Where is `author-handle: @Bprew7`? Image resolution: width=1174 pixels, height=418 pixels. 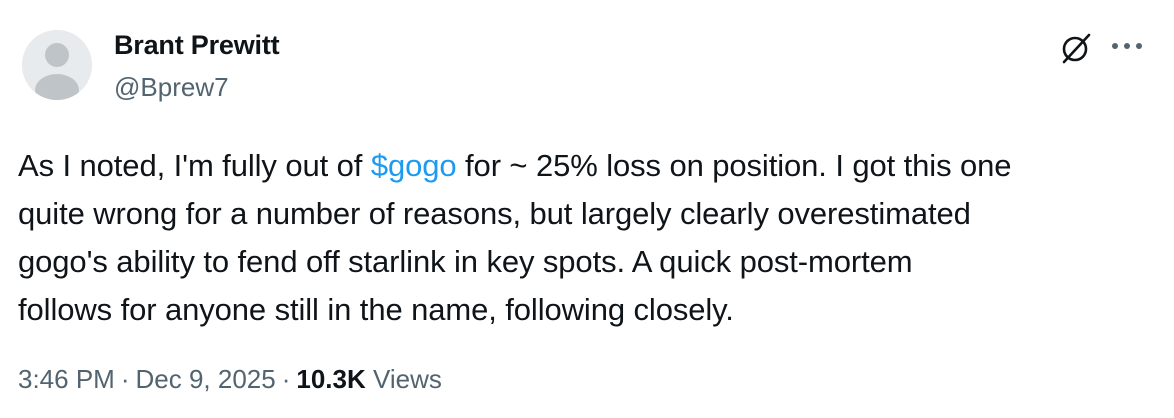
author-handle: @Bprew7 is located at coordinates (171, 87).